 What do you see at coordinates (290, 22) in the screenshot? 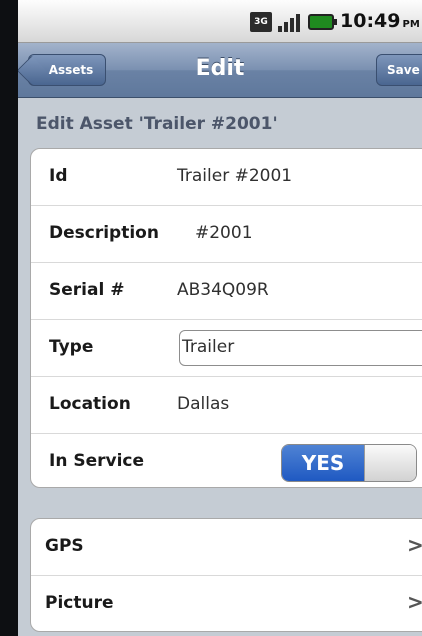
I see `signal-icon` at bounding box center [290, 22].